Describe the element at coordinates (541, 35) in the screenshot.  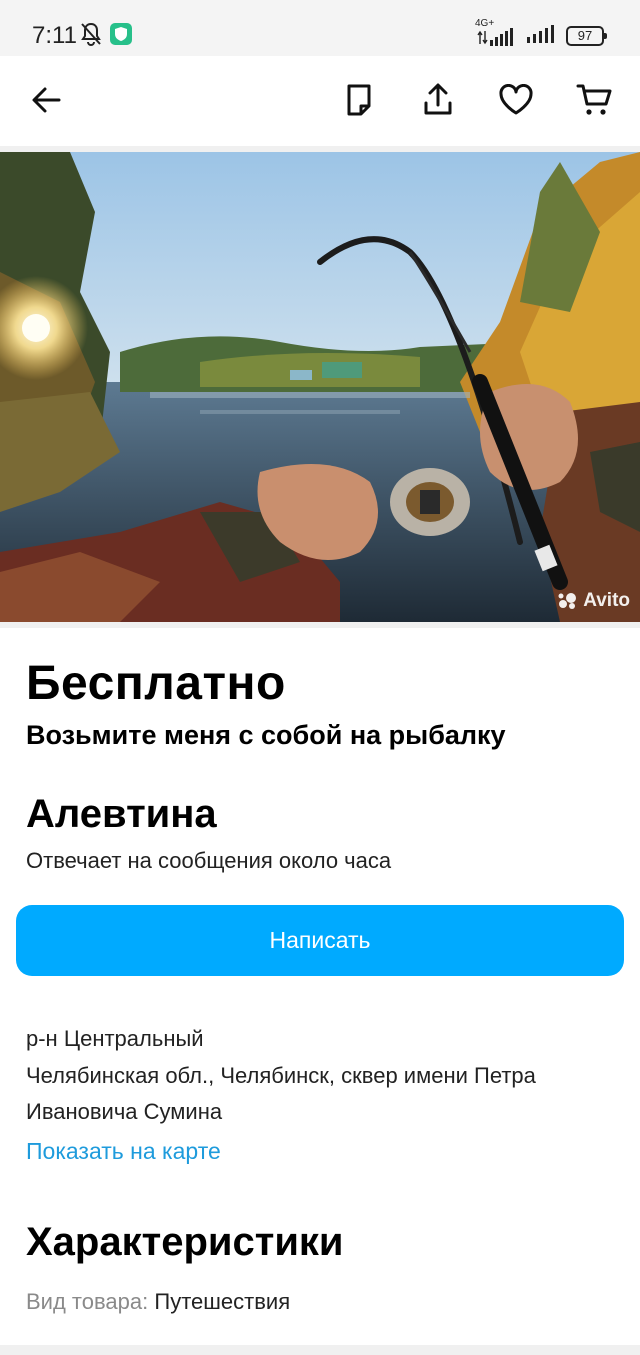
I see `signal-icon` at that location.